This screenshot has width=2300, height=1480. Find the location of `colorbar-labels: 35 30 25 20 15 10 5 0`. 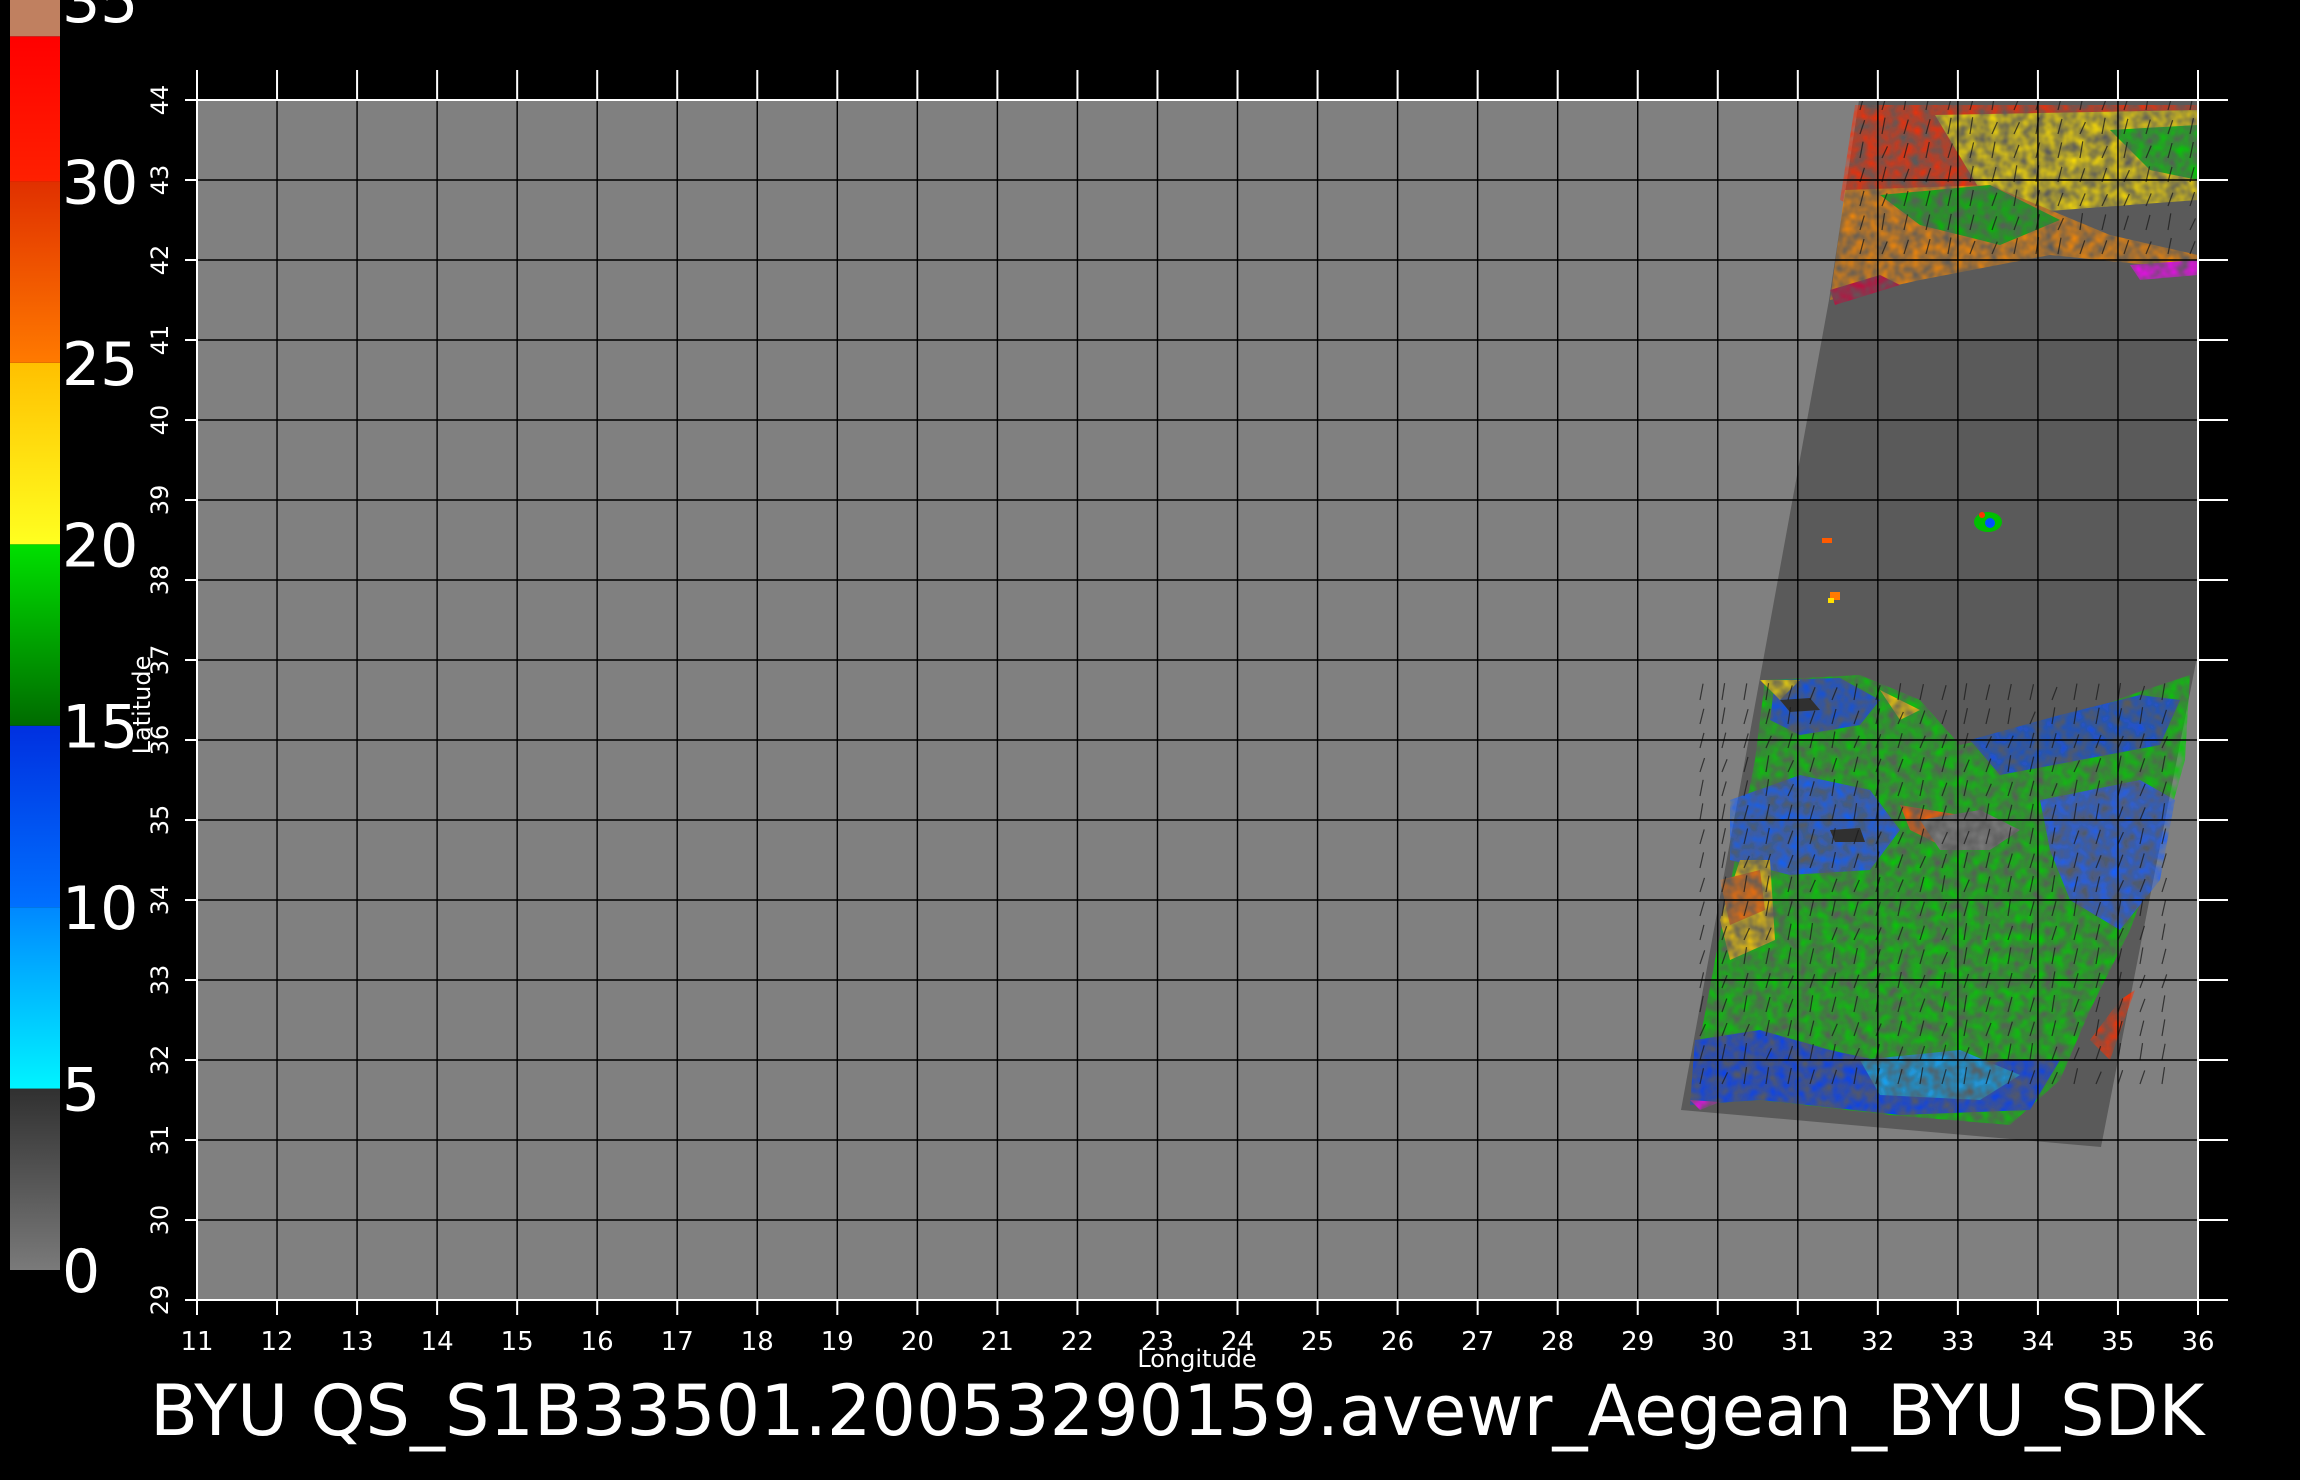

colorbar-labels: 35 30 25 20 15 10 5 0 is located at coordinates (100, 653).